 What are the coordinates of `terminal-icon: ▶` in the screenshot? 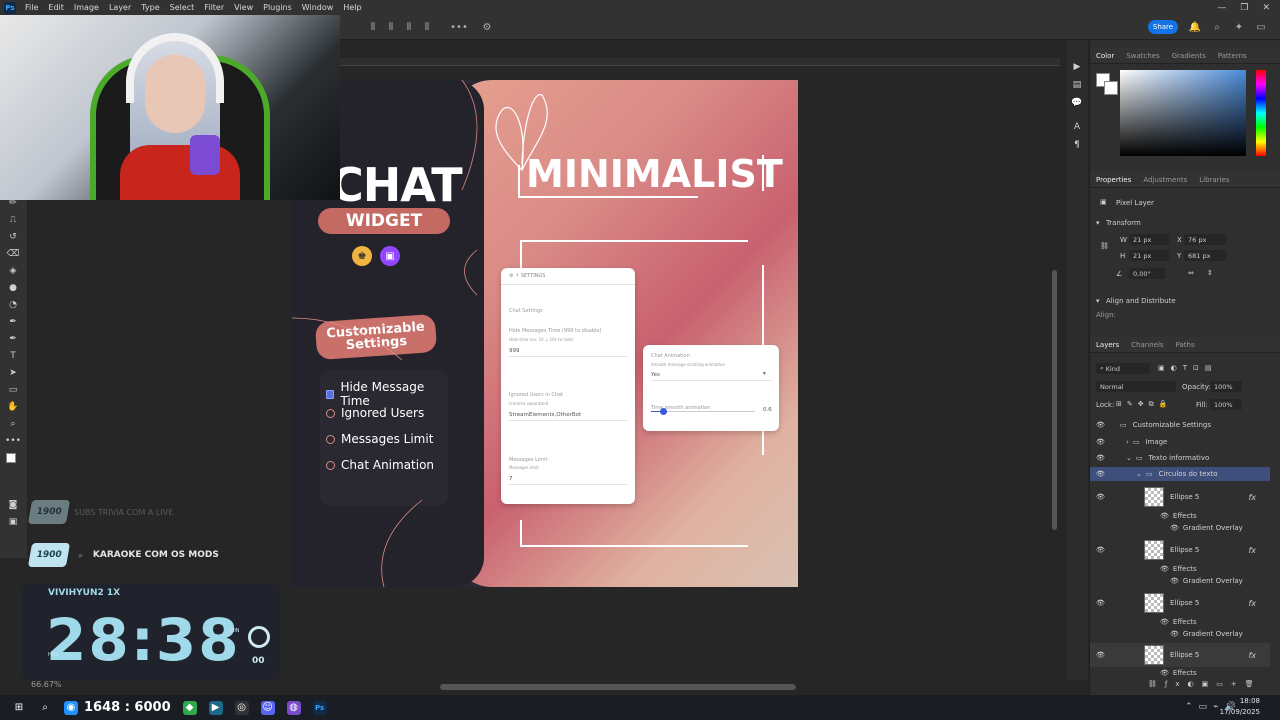 It's located at (215, 707).